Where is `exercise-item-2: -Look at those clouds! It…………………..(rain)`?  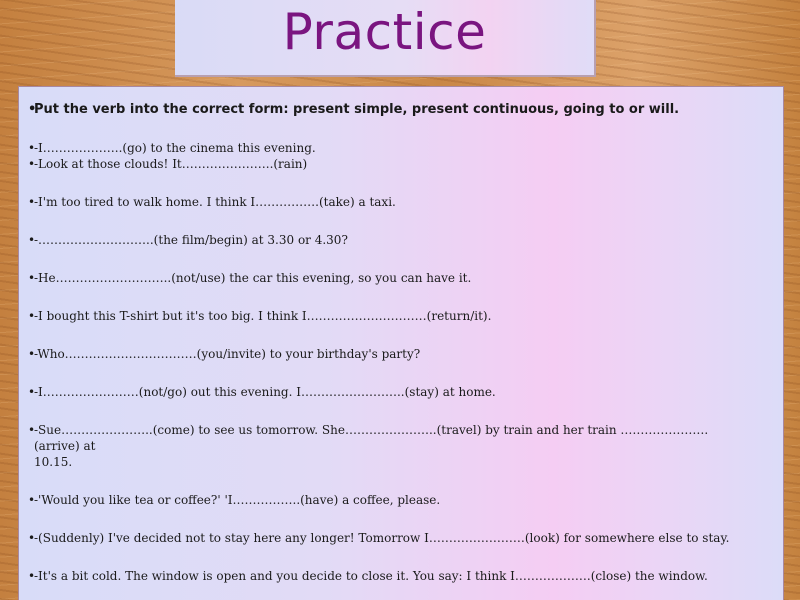 exercise-item-2: -Look at those clouds! It…………………..(rain) is located at coordinates (394, 164).